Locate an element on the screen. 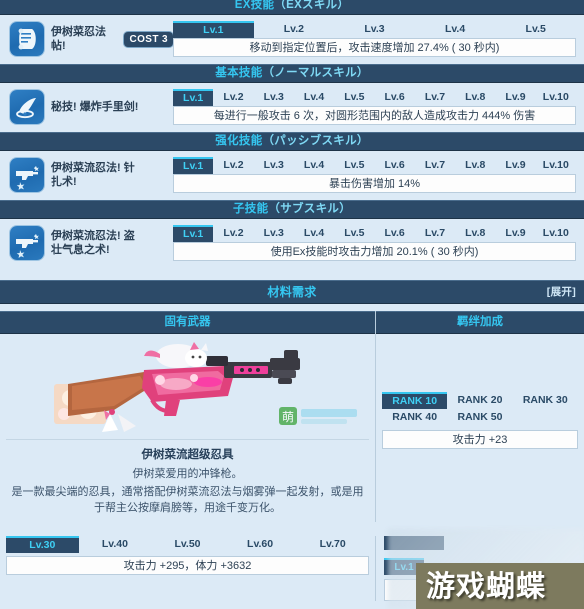 The height and width of the screenshot is (609, 584). bond-rank-tab-30: RANK 30 is located at coordinates (545, 400).